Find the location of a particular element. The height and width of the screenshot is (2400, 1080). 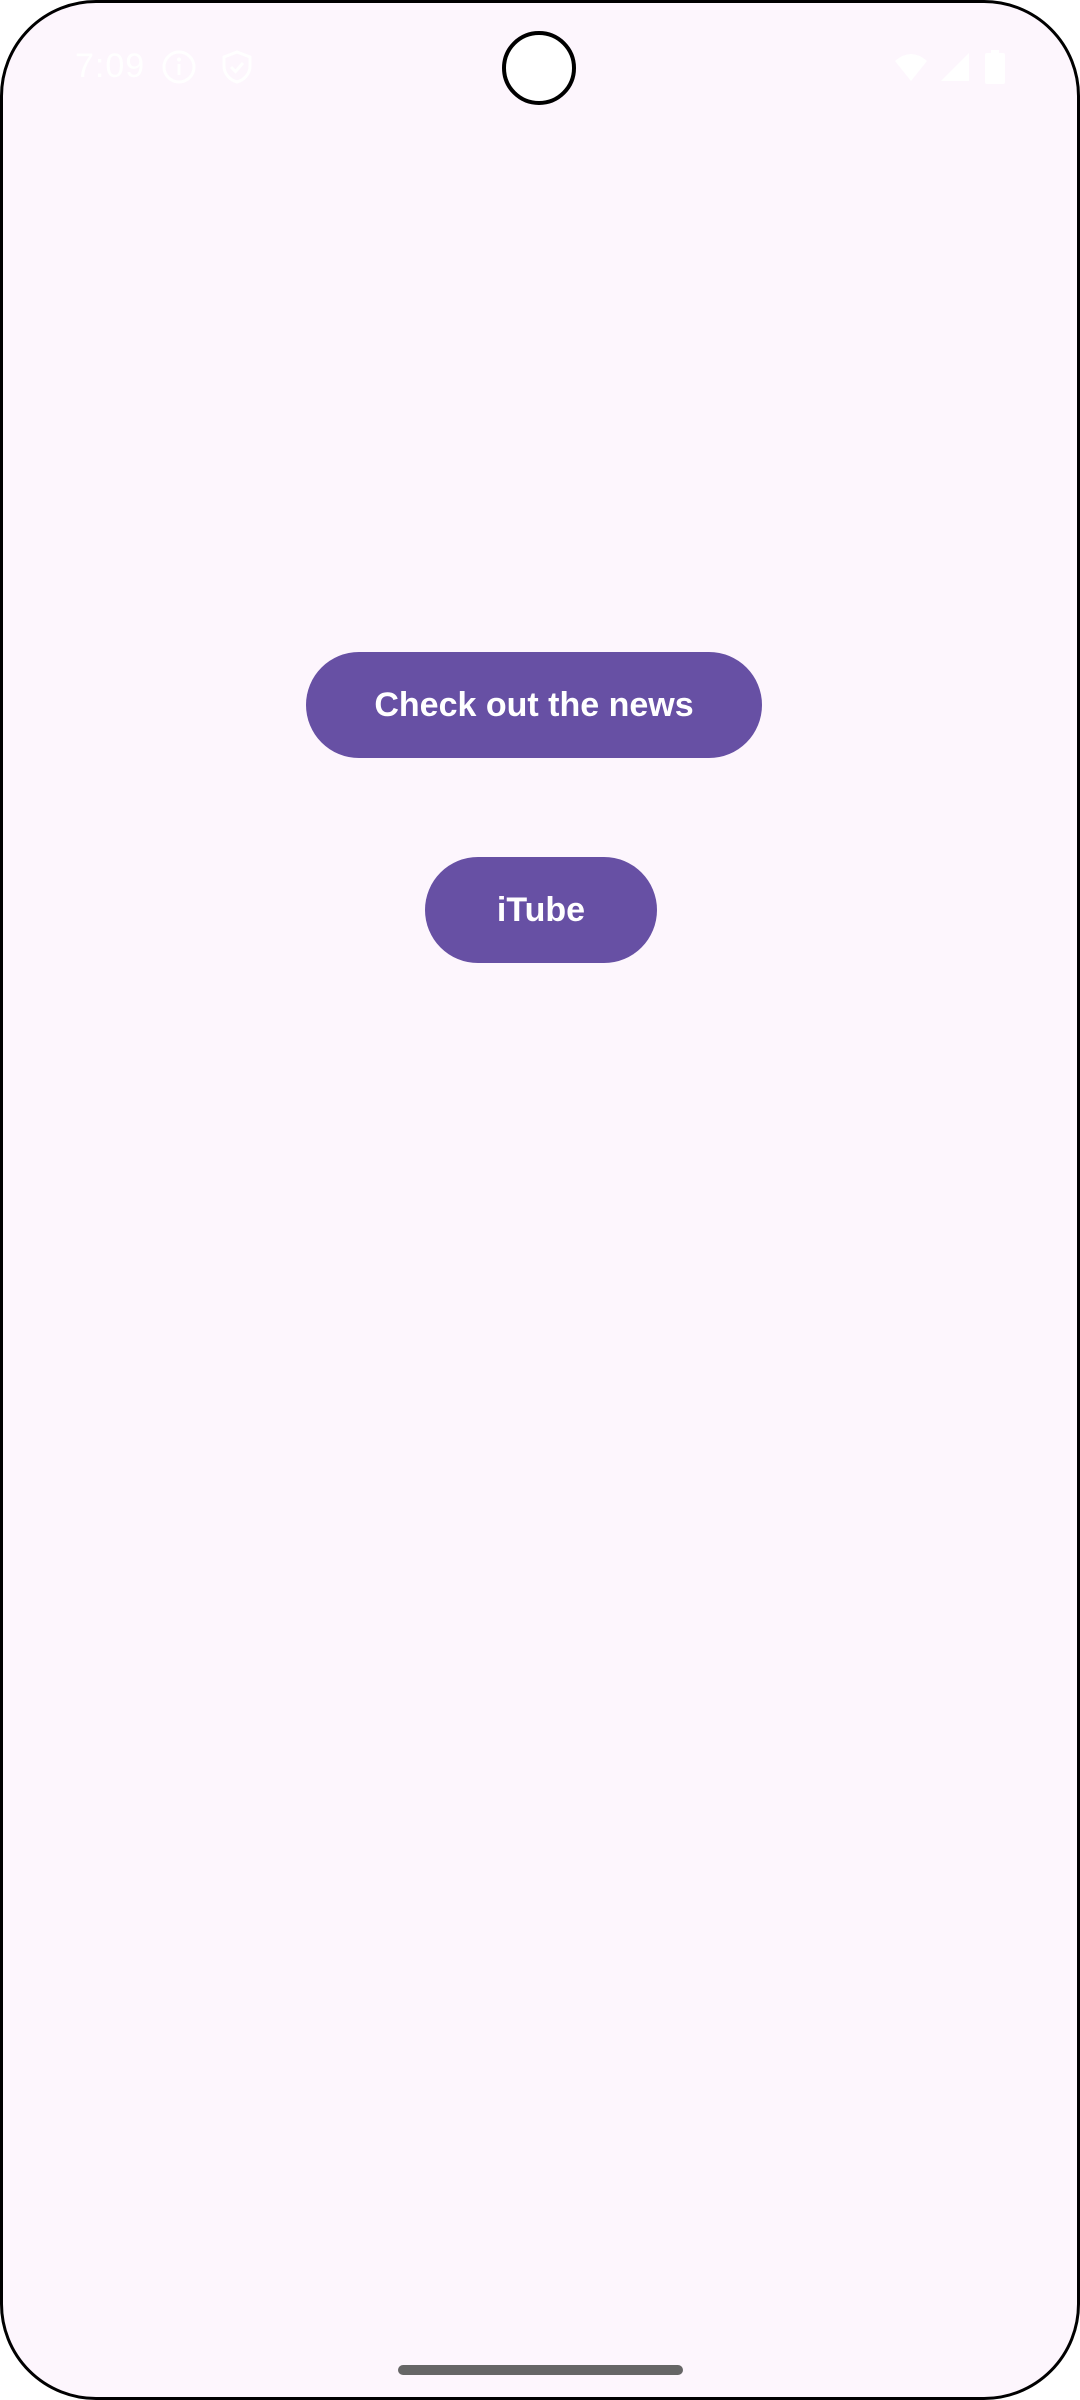

info-circle-icon is located at coordinates (179, 67).